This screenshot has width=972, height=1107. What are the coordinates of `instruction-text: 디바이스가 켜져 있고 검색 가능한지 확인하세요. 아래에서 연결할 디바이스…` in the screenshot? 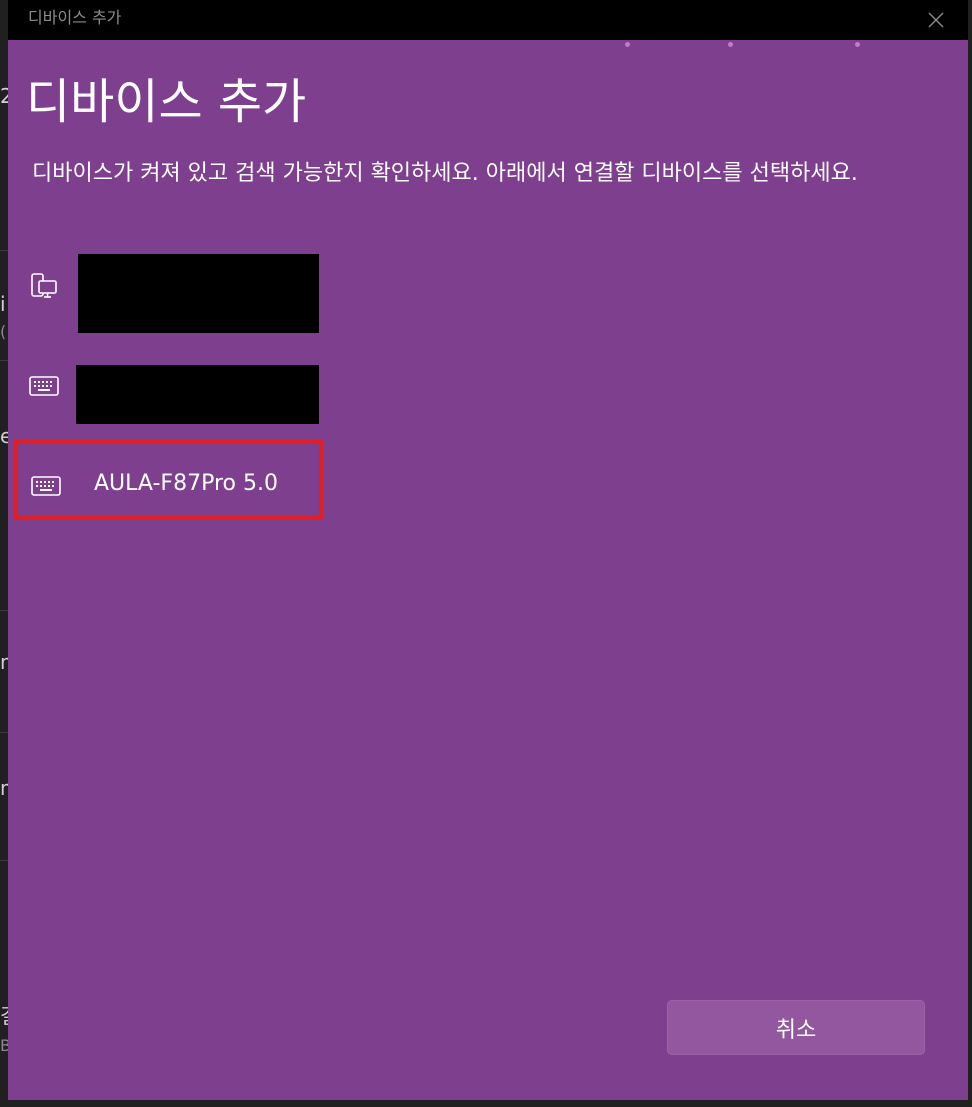 It's located at (445, 173).